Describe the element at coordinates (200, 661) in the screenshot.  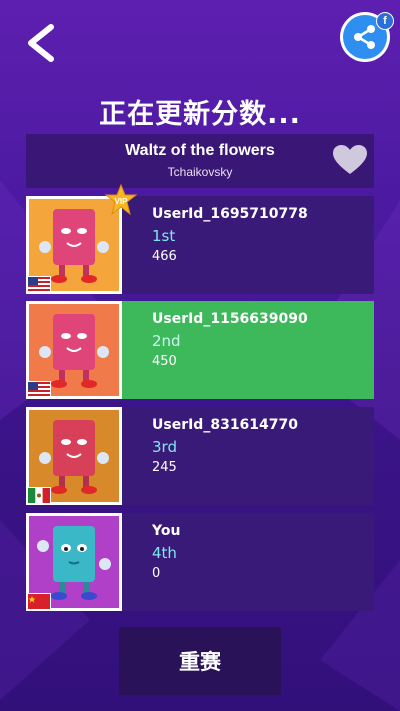
I see `restart-button: 重赛` at that location.